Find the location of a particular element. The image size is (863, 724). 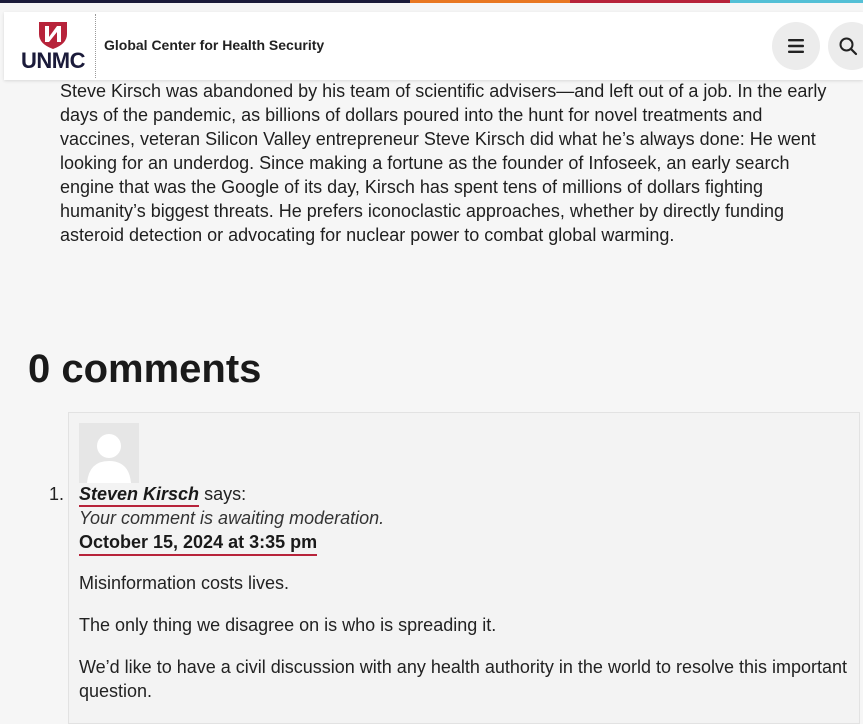

comments-heading: 0 comments is located at coordinates (145, 369).